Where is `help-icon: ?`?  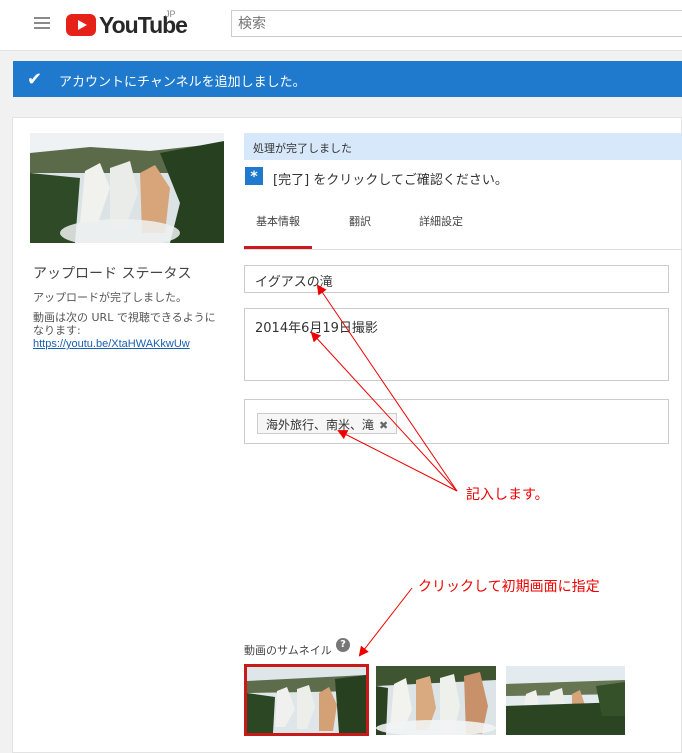
help-icon: ? is located at coordinates (343, 645).